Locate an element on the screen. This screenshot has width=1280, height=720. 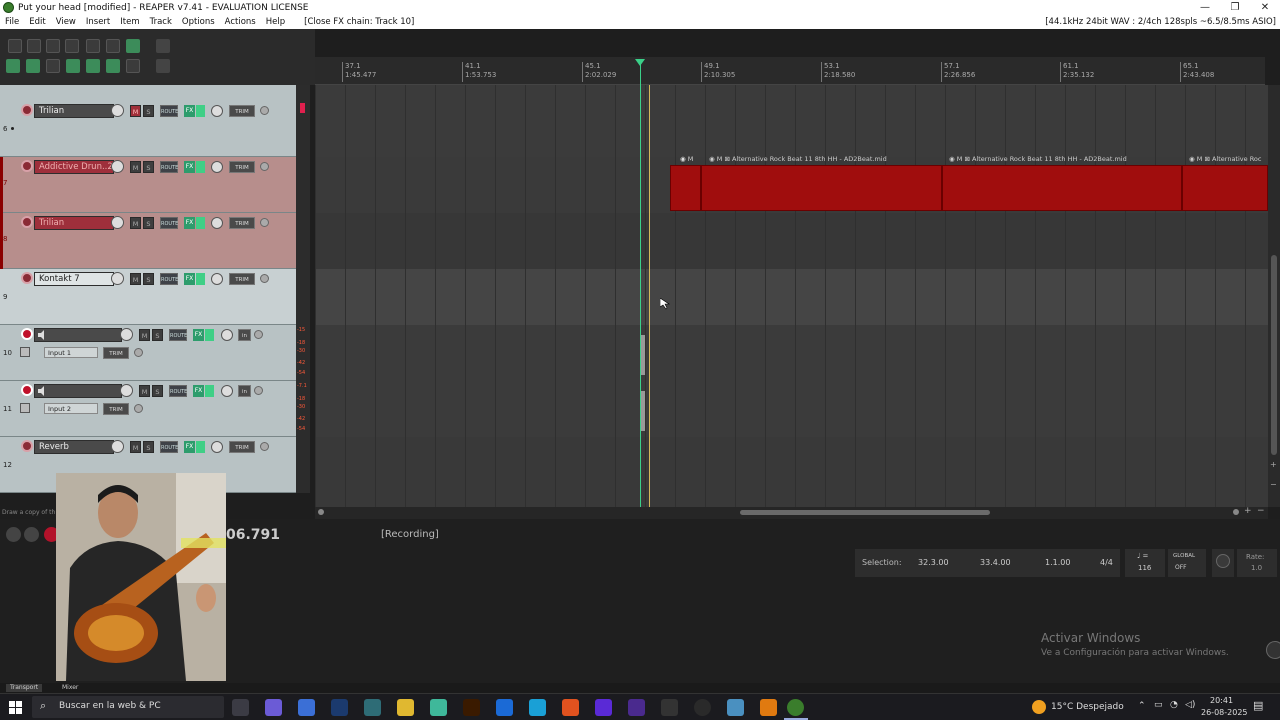
illustrator-icon is located at coordinates (471, 707).